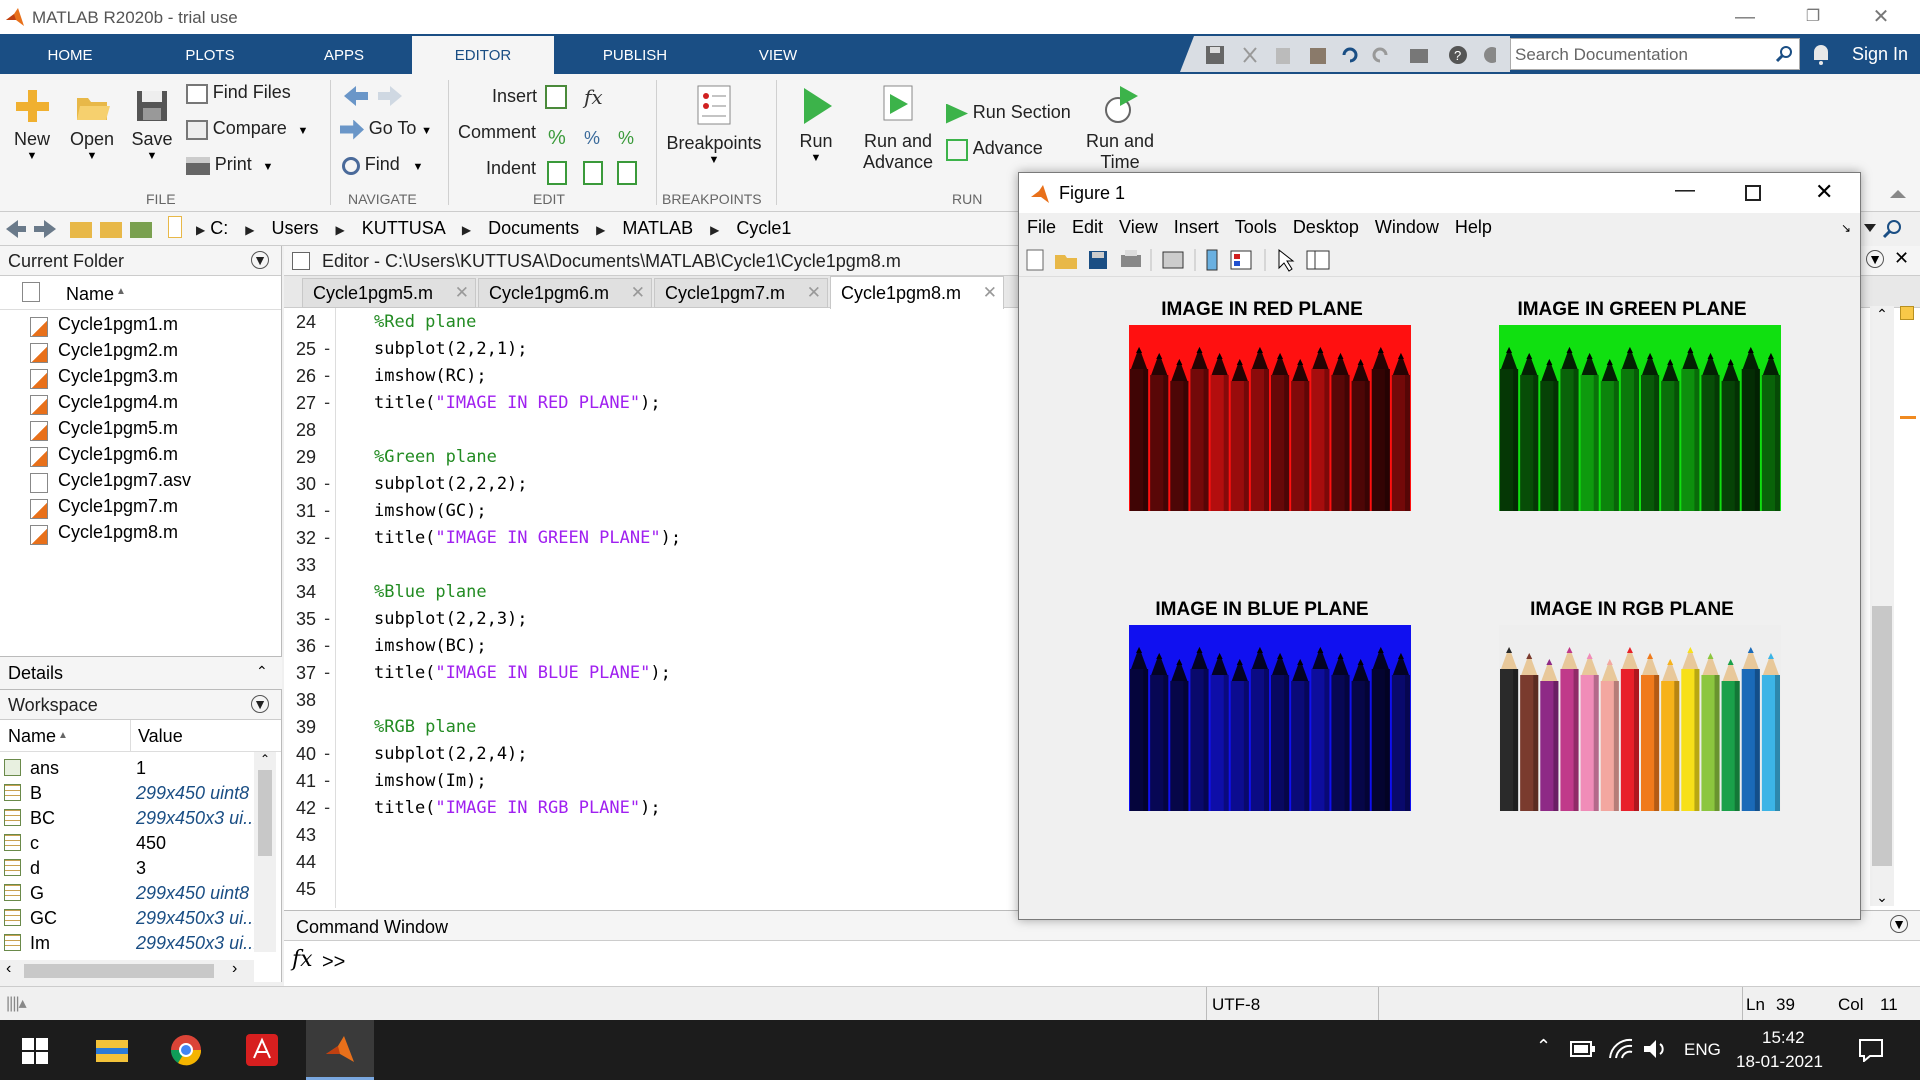 This screenshot has height=1080, width=1920. I want to click on editor-tab-active: Cycle1pgm8.m ✕, so click(917, 292).